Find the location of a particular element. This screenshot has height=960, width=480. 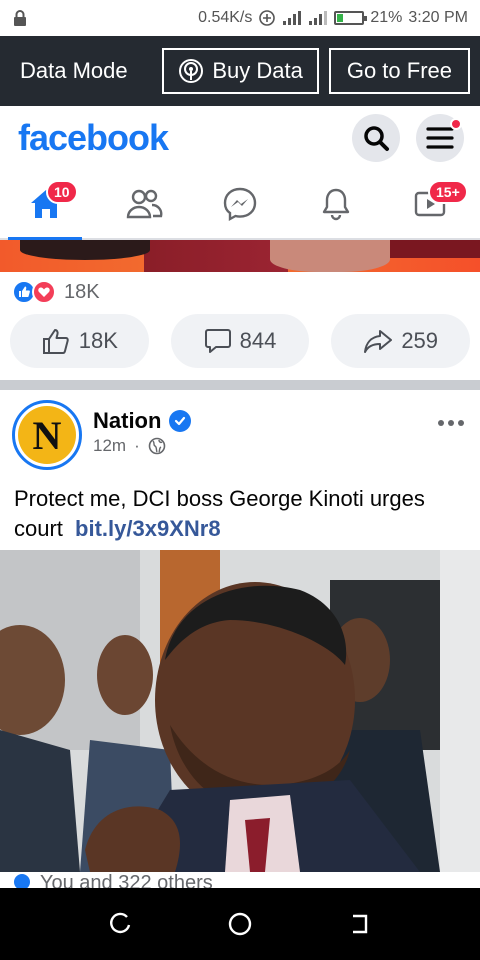

bell-icon is located at coordinates (336, 204).